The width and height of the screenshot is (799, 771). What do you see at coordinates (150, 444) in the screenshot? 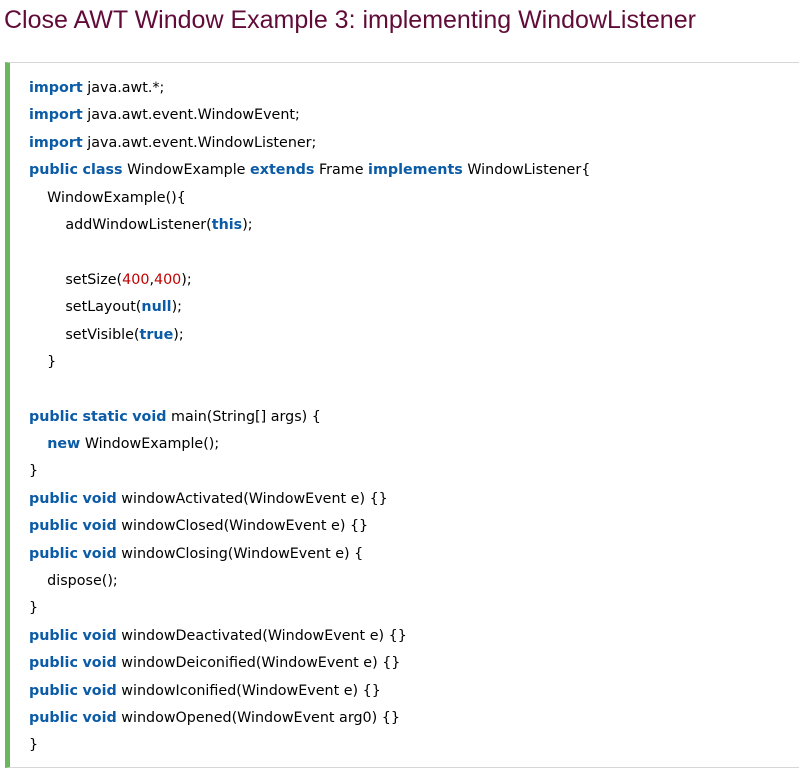
I see `code-text: WindowExample();` at bounding box center [150, 444].